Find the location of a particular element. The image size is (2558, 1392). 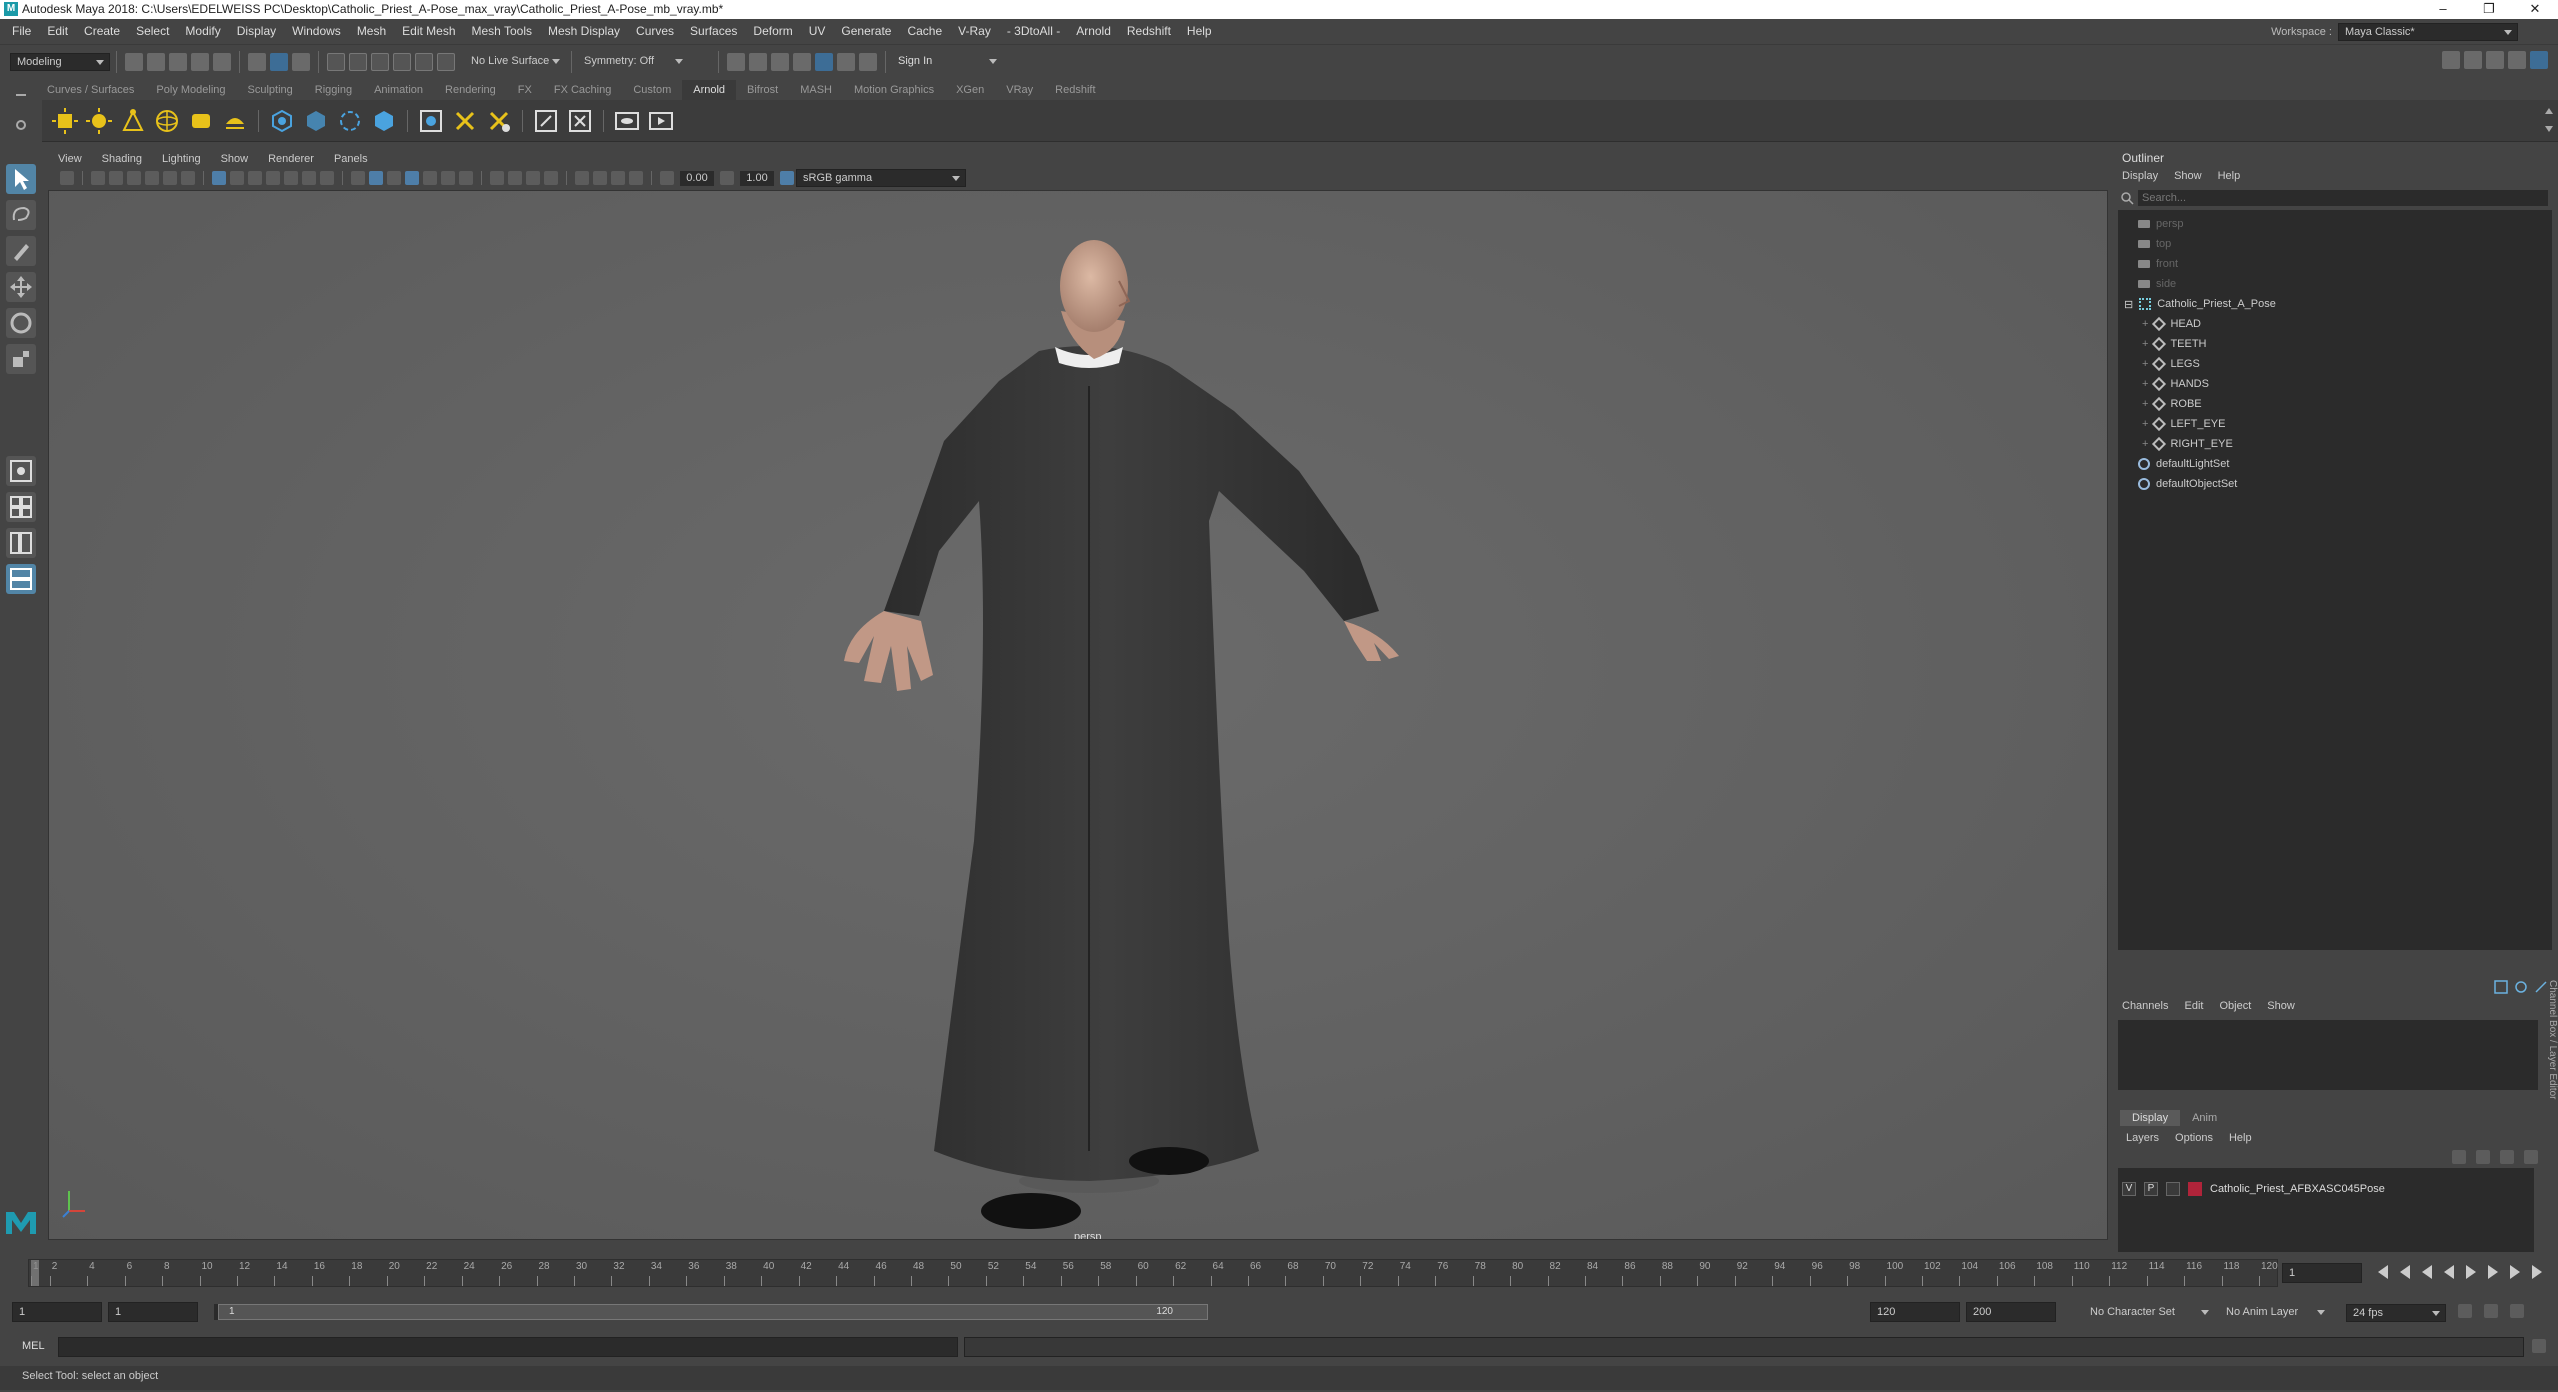

motion-blur-icon is located at coordinates (515, 178).